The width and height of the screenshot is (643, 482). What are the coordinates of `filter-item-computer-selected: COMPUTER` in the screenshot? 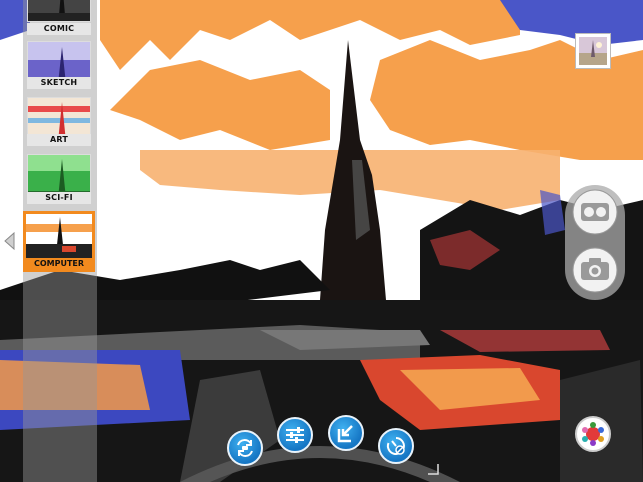 It's located at (59, 241).